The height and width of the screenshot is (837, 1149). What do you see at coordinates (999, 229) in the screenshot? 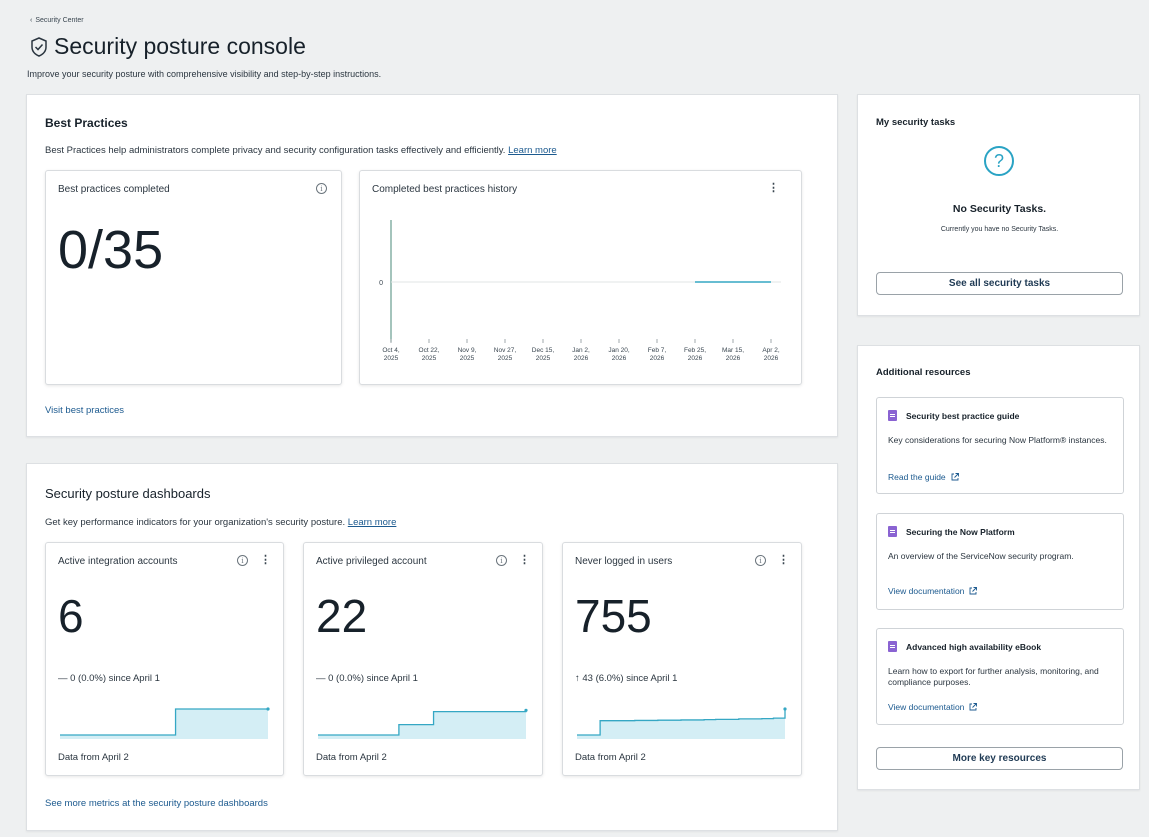
I see `no-tasks-text: Currently you have no Security Tasks.` at bounding box center [999, 229].